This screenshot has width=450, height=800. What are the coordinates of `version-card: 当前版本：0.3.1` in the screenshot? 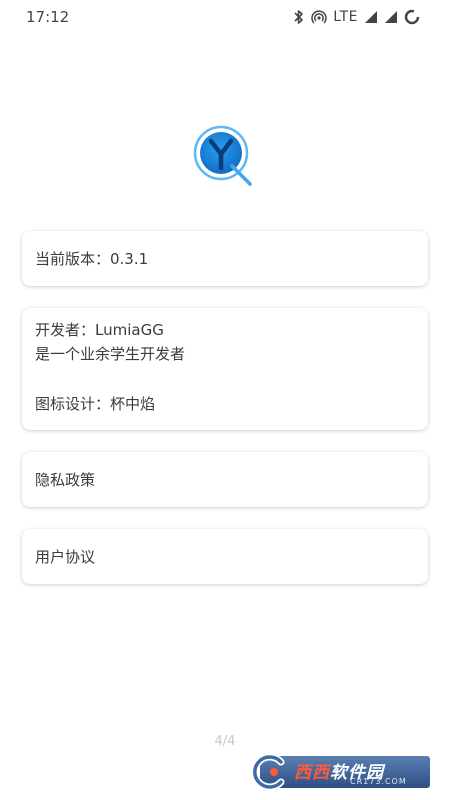 It's located at (225, 258).